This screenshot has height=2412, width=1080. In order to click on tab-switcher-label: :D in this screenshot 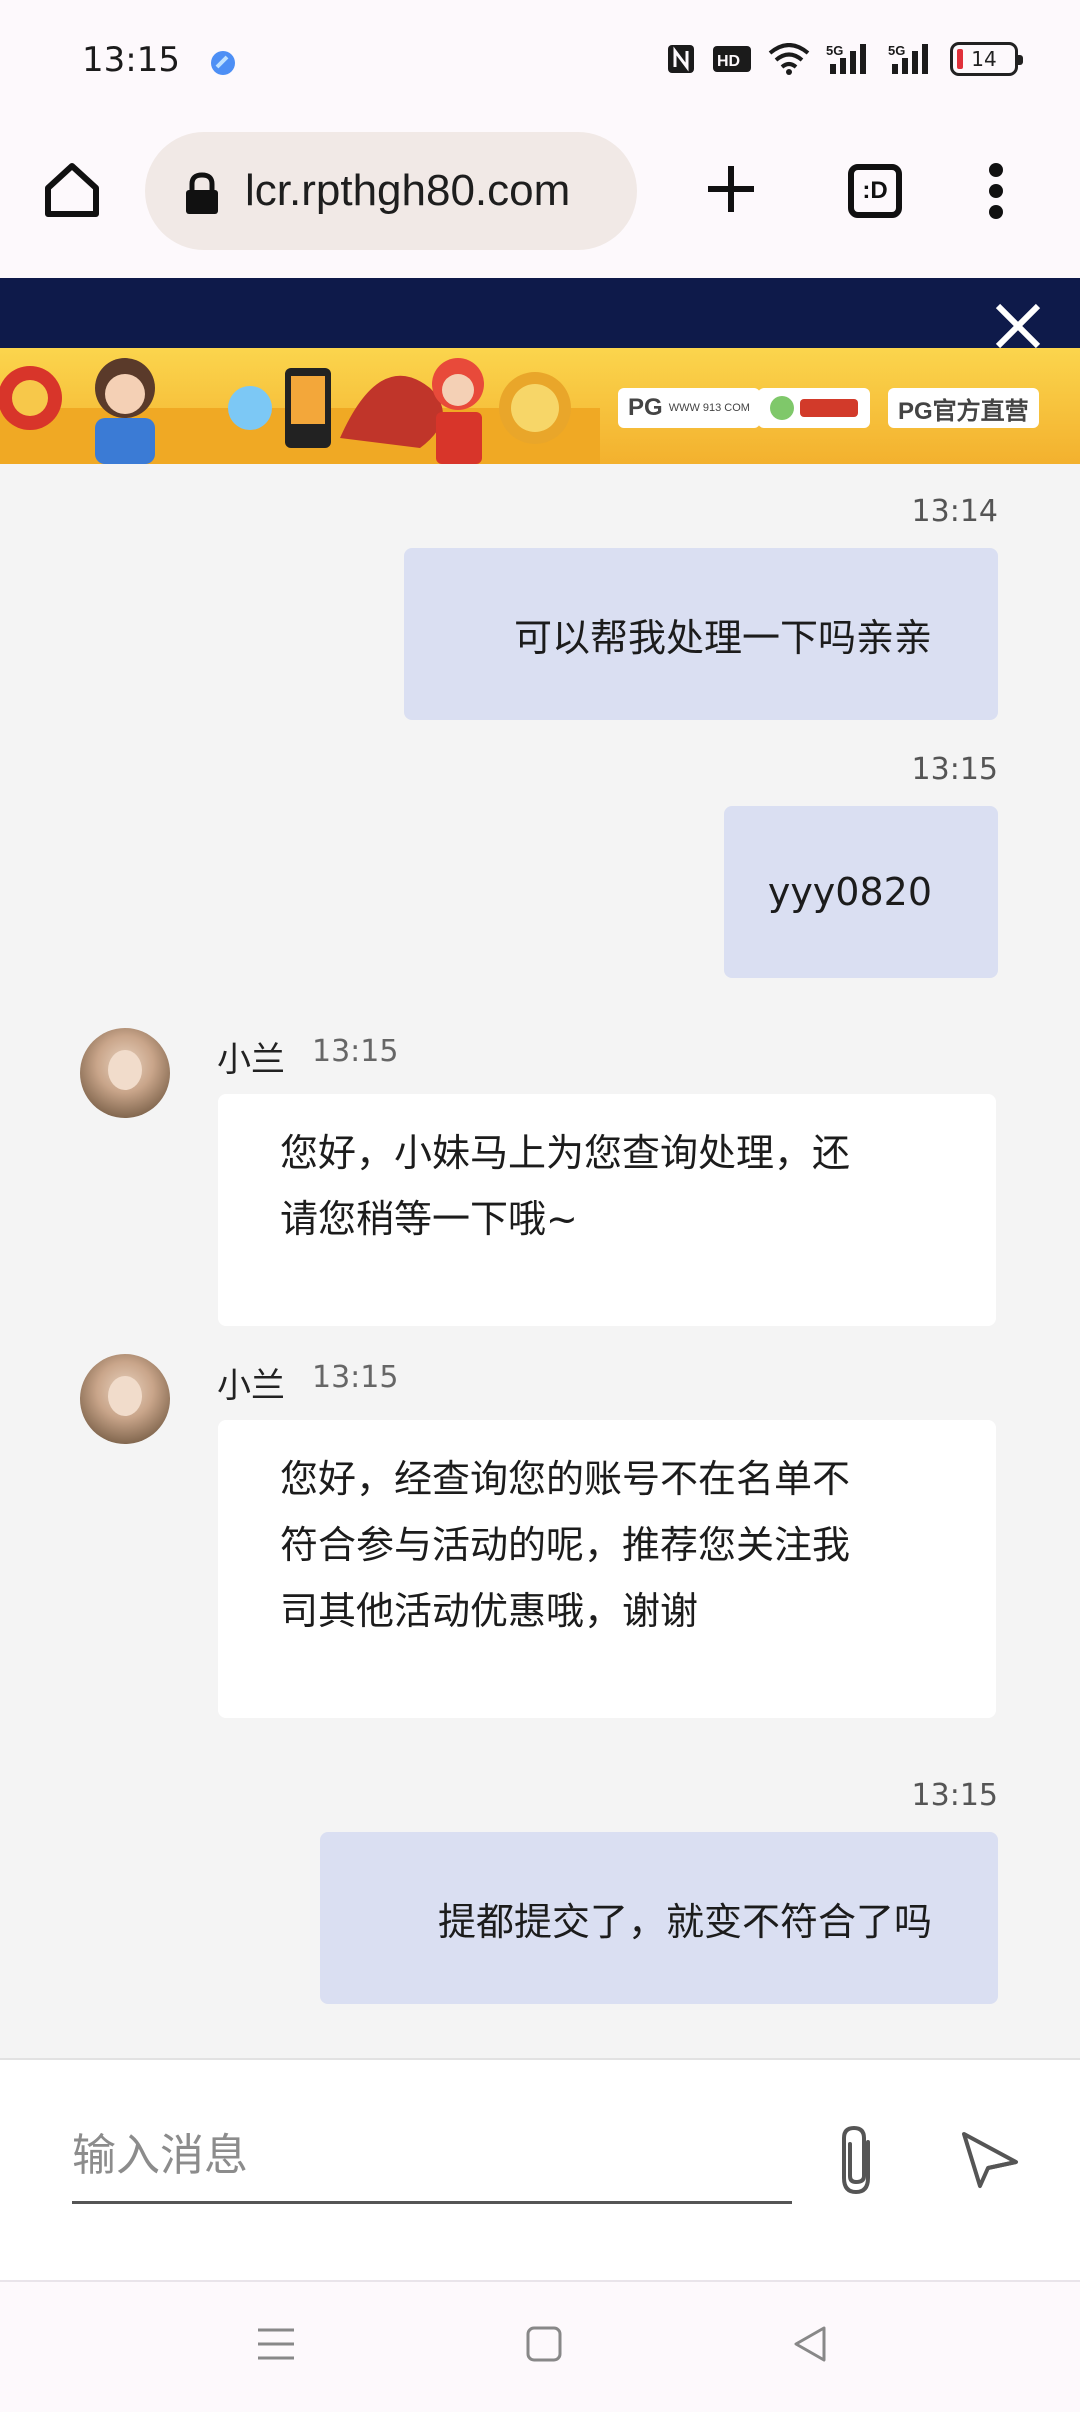, I will do `click(875, 190)`.